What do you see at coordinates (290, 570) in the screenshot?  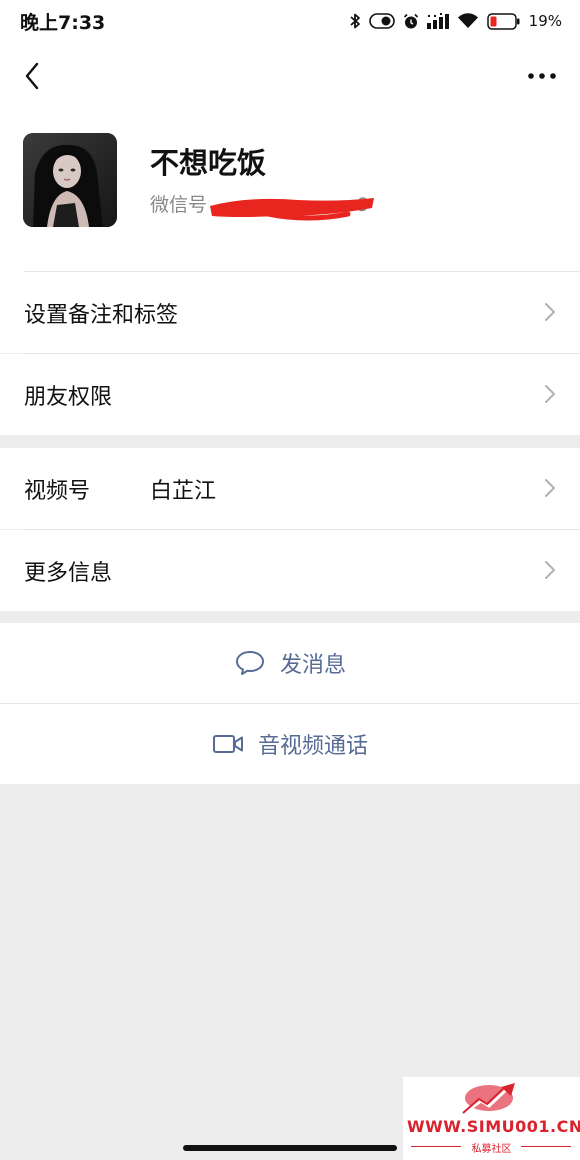 I see `row-more-info: 更多信息` at bounding box center [290, 570].